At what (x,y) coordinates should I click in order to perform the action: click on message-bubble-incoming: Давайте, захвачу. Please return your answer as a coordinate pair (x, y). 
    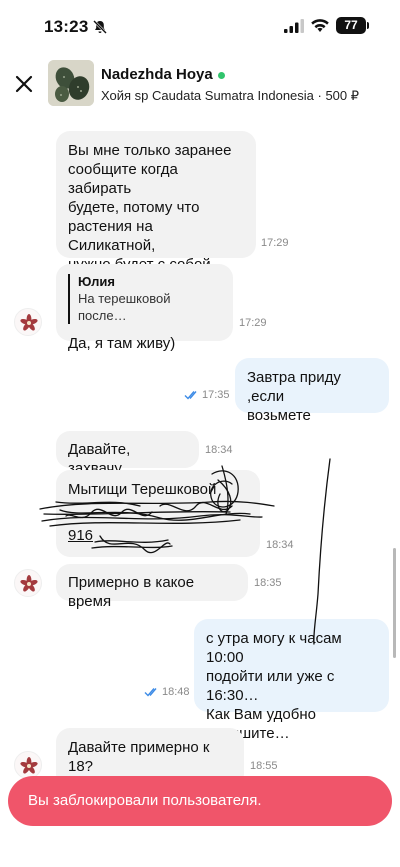
    Looking at the image, I should click on (127, 454).